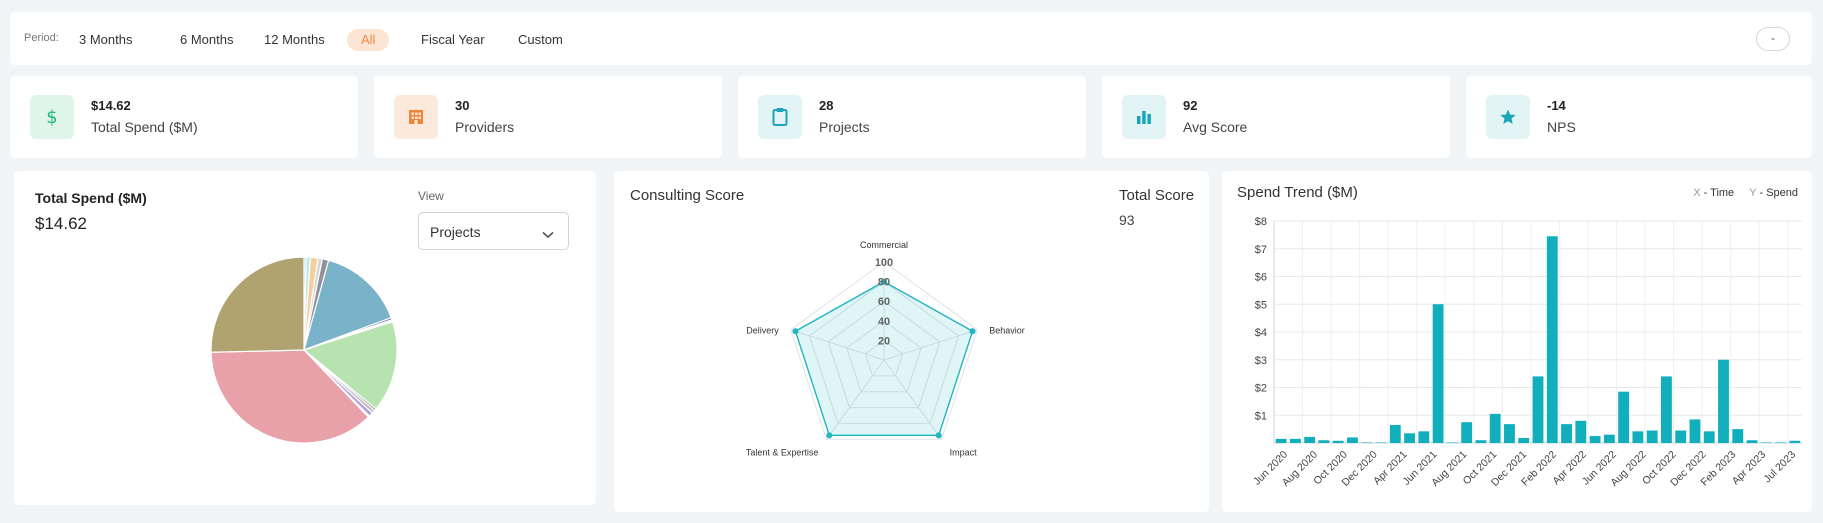  What do you see at coordinates (548, 234) in the screenshot?
I see `chevron-down-icon` at bounding box center [548, 234].